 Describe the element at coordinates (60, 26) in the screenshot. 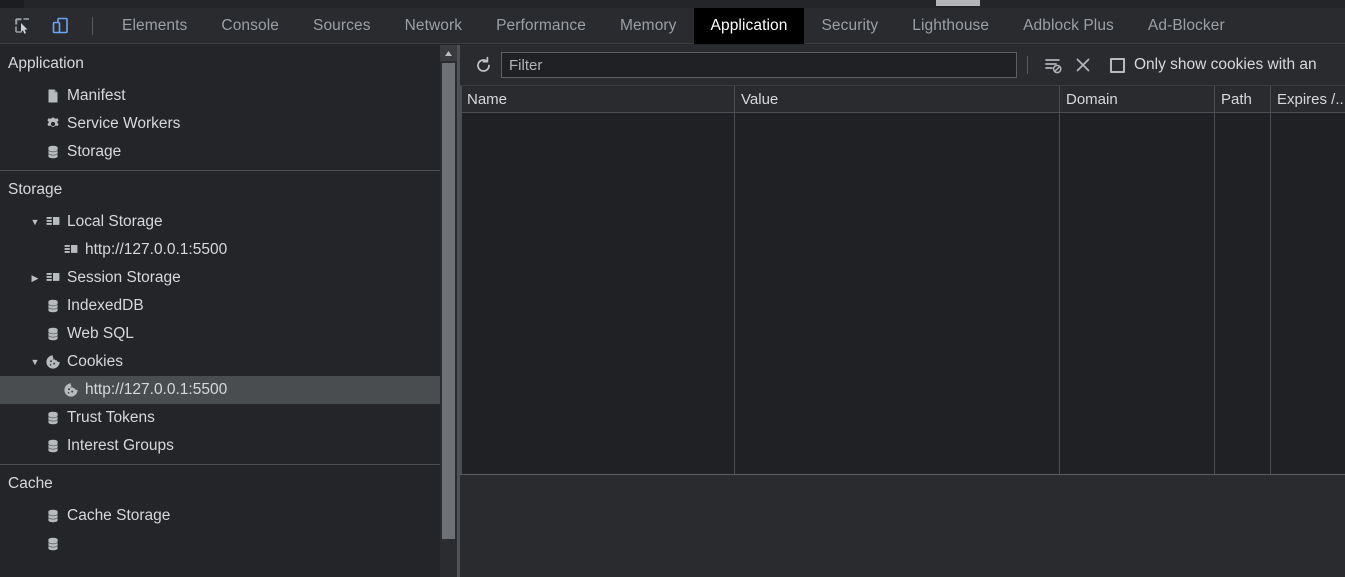

I see `device-toolbar-icon` at that location.